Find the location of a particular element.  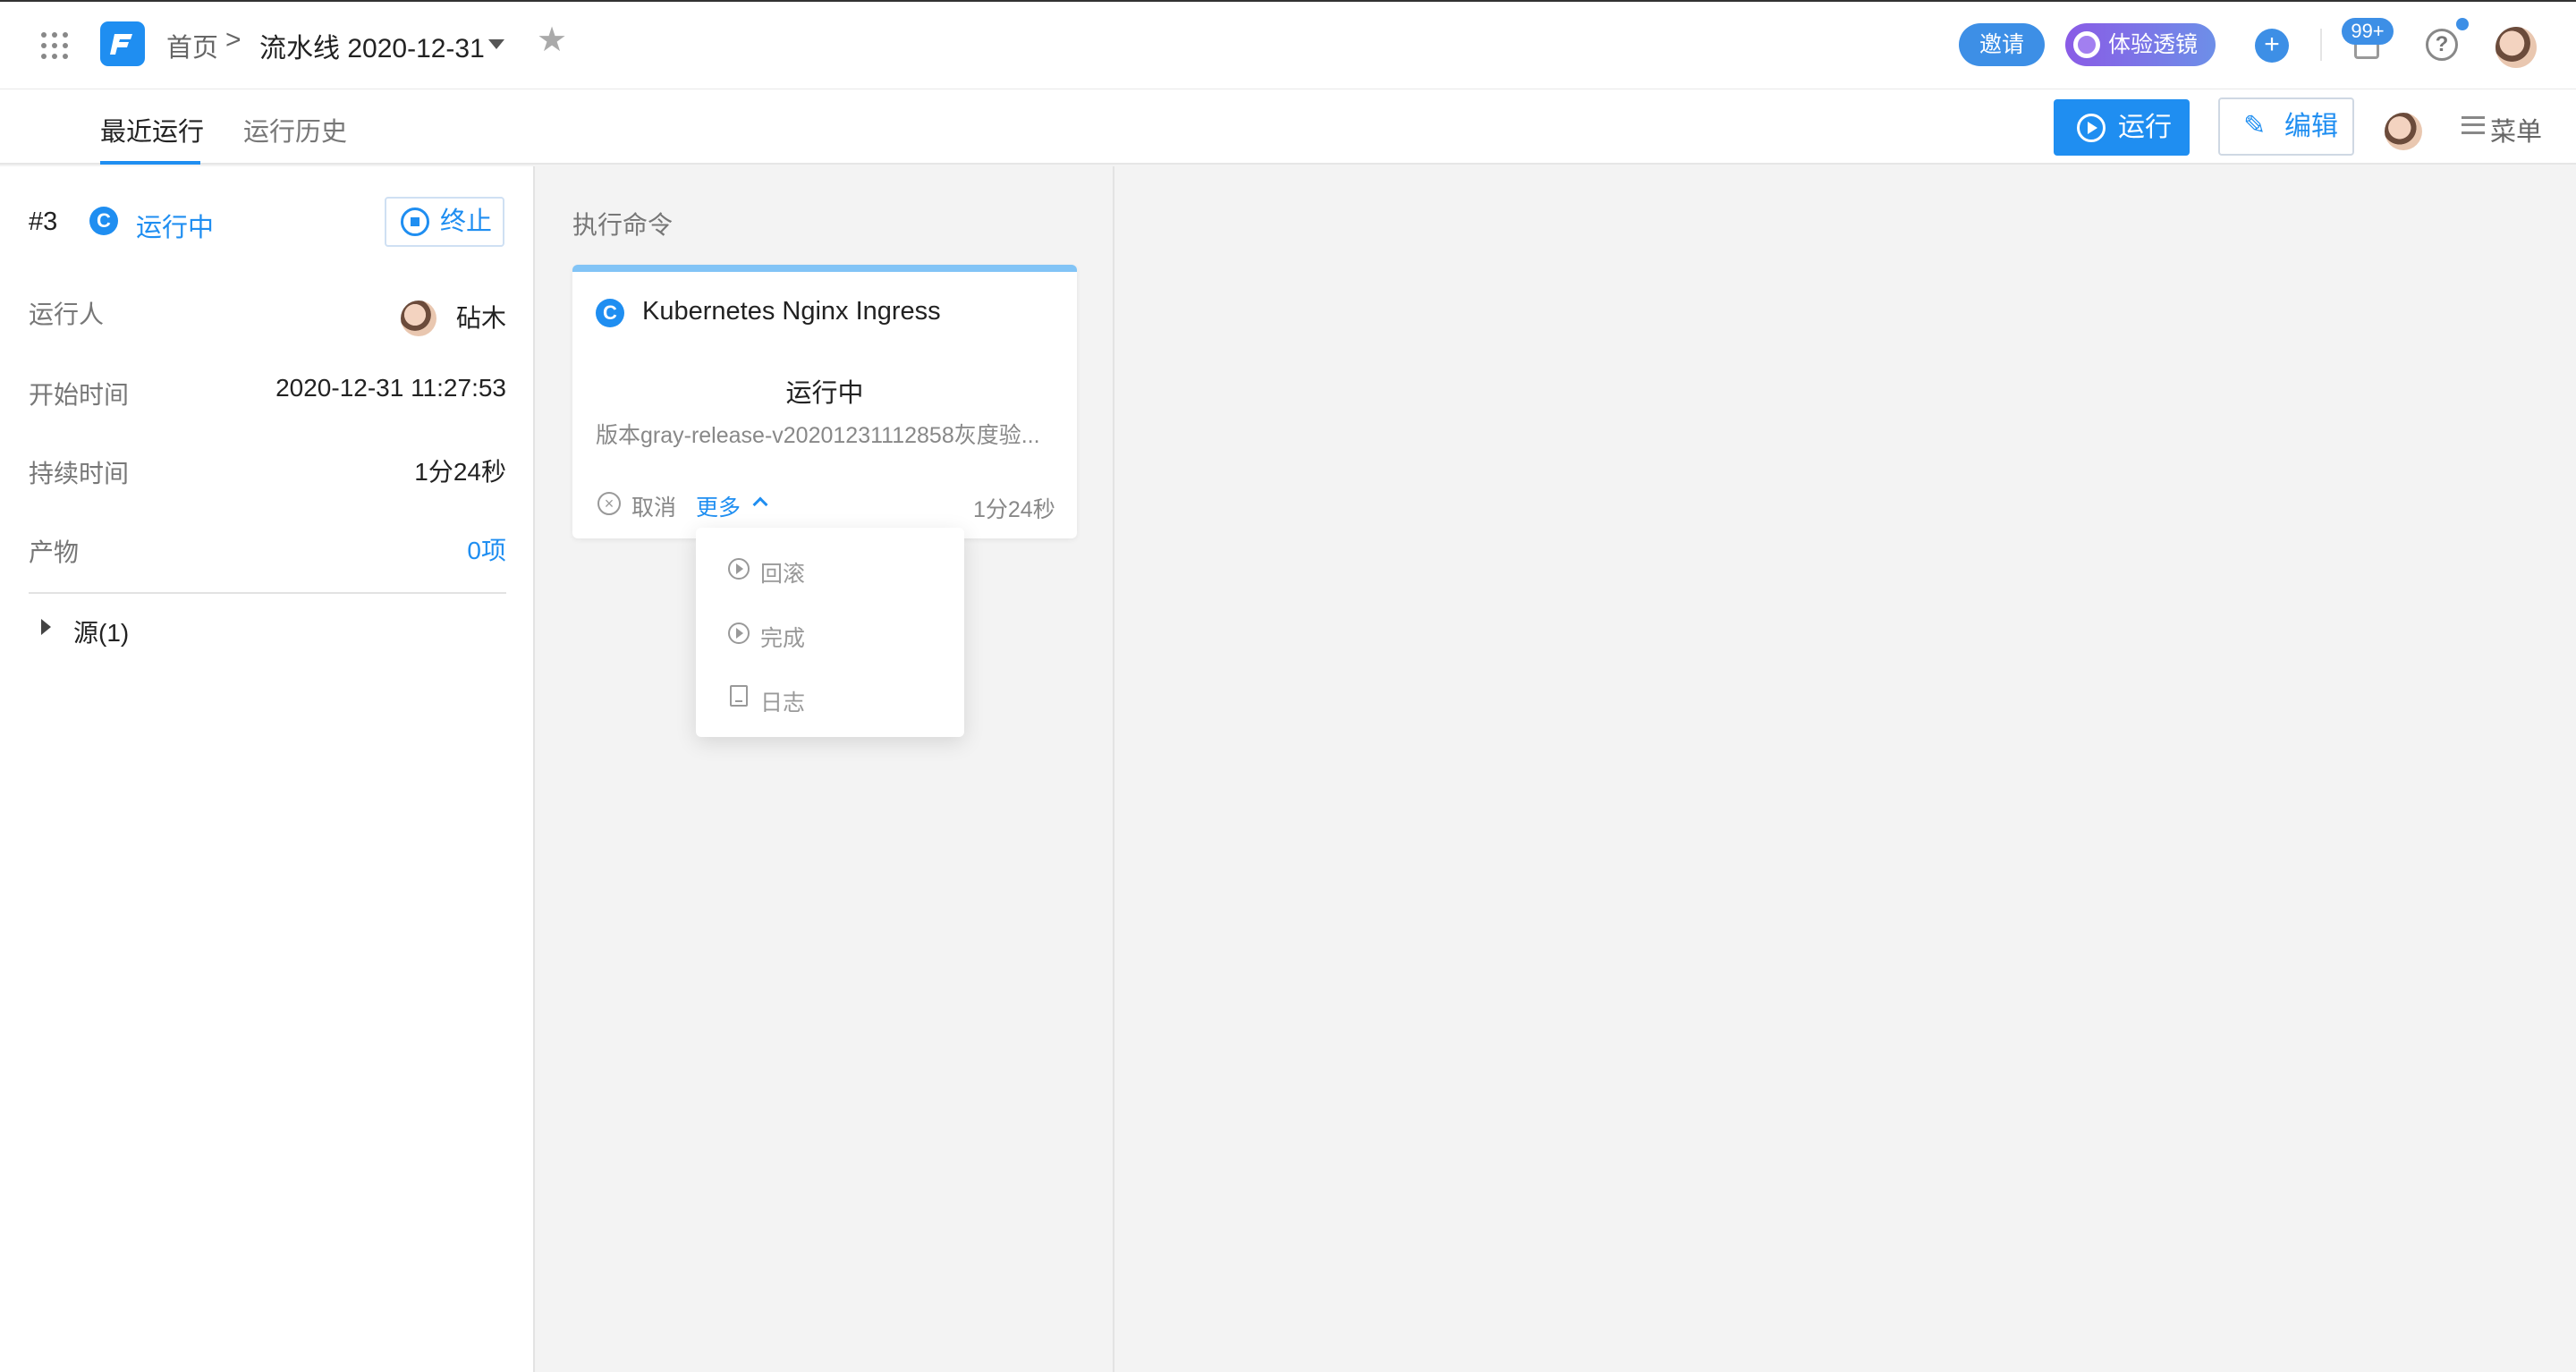

book-icon is located at coordinates (739, 696).